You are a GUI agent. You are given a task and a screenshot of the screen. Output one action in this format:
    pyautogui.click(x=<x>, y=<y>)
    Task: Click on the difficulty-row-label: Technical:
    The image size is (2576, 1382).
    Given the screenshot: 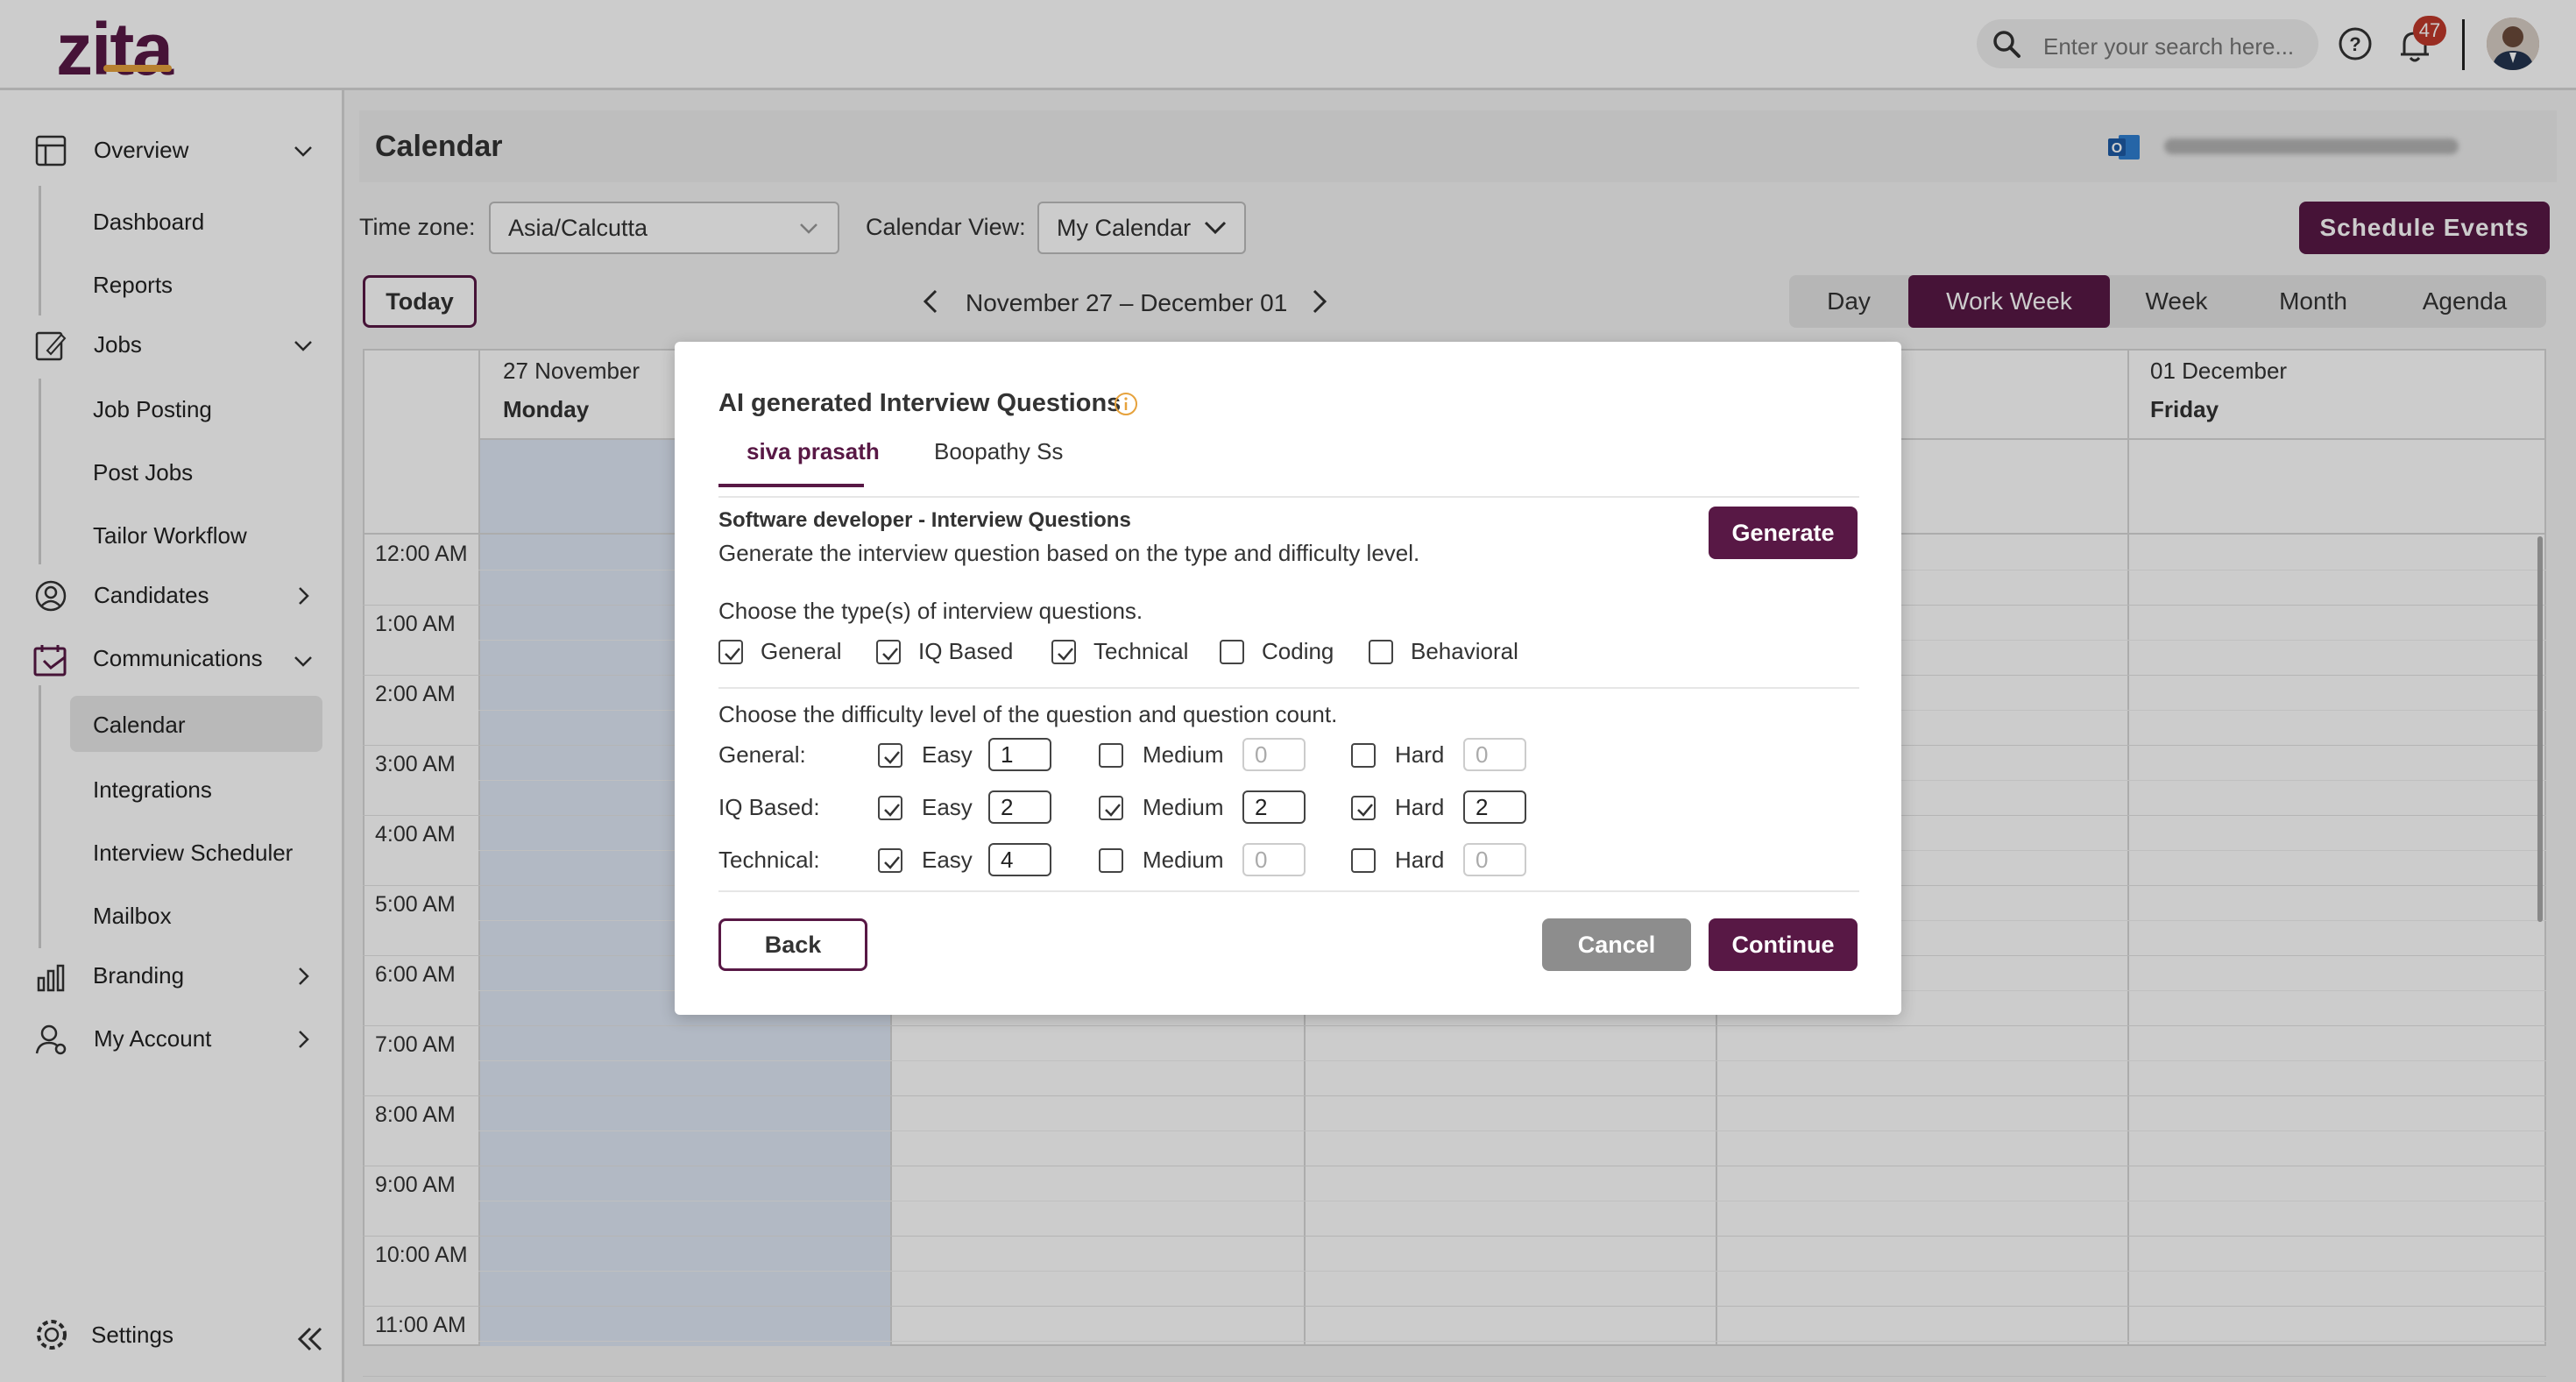 What is the action you would take?
    pyautogui.click(x=769, y=860)
    